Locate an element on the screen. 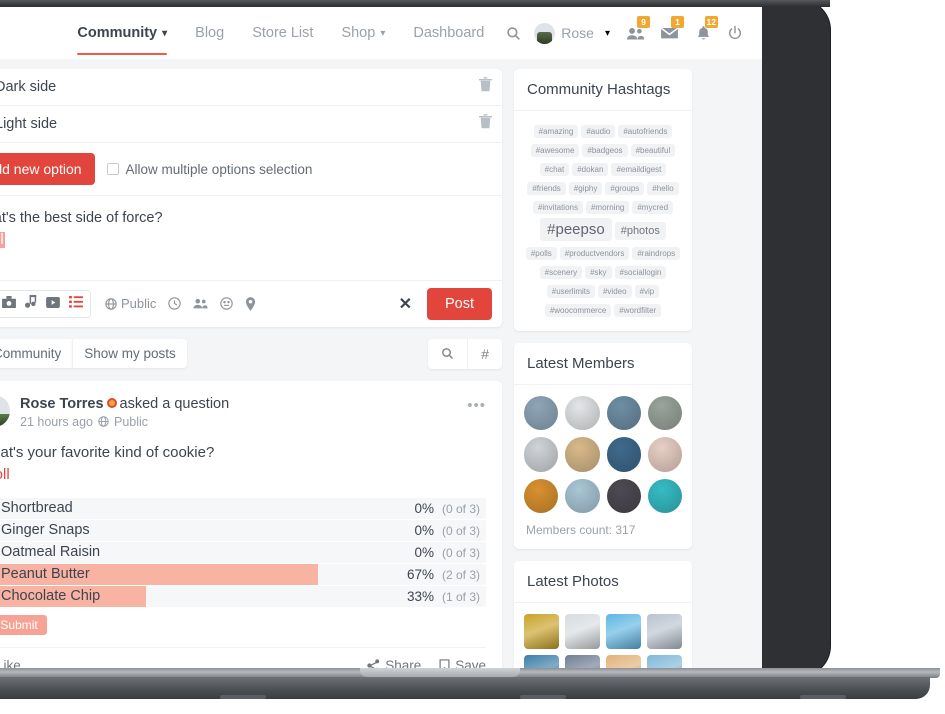 This screenshot has width=945, height=714. close-icon: ✕ is located at coordinates (405, 304).